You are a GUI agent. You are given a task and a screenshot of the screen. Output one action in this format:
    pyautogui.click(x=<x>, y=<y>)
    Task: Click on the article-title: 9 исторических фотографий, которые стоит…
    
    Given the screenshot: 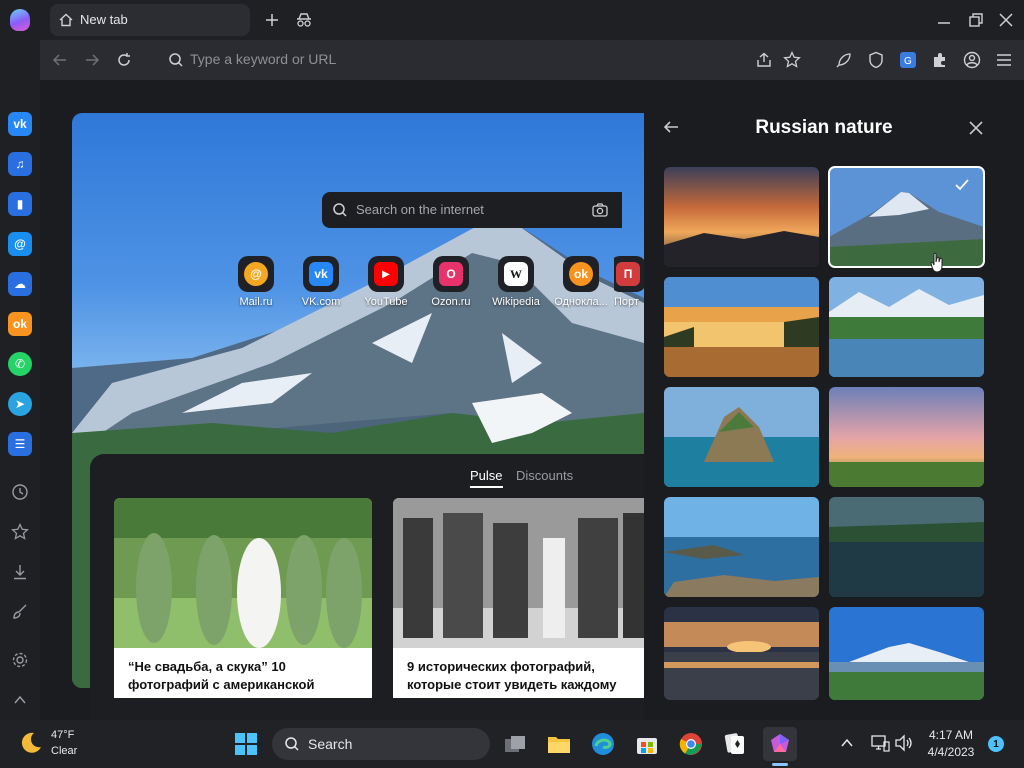 What is the action you would take?
    pyautogui.click(x=512, y=675)
    